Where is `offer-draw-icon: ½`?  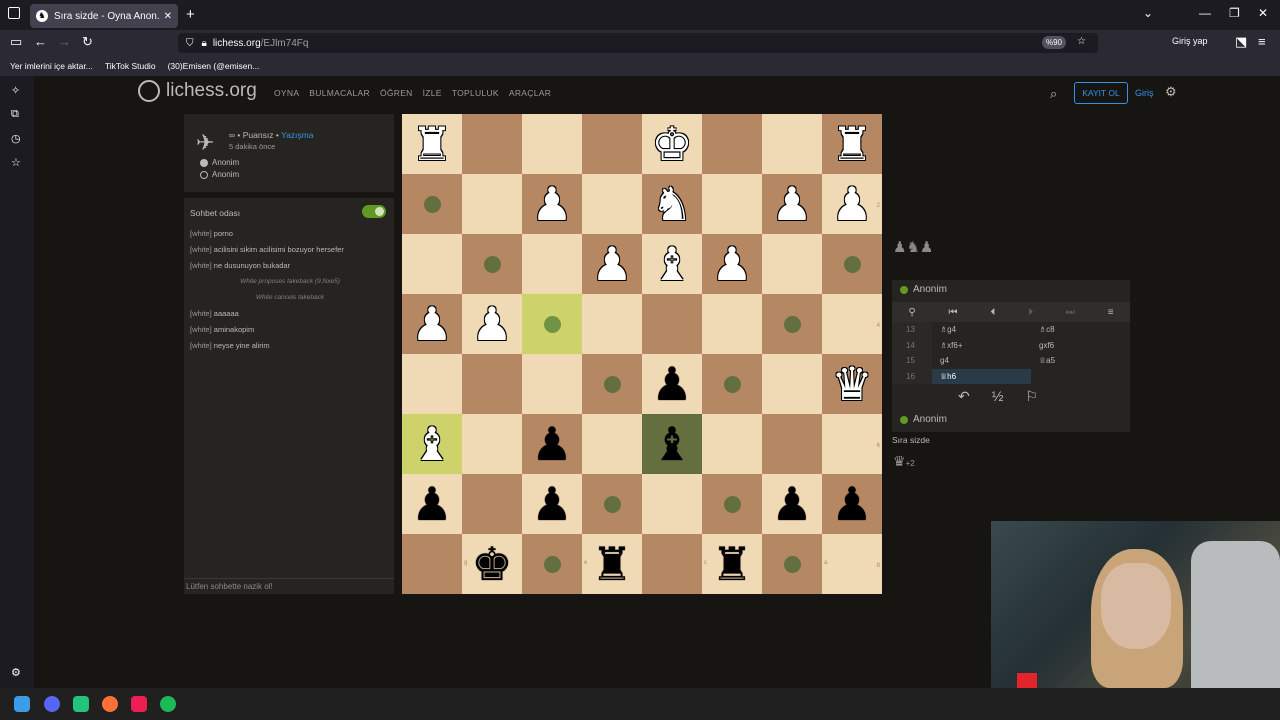 offer-draw-icon: ½ is located at coordinates (998, 396).